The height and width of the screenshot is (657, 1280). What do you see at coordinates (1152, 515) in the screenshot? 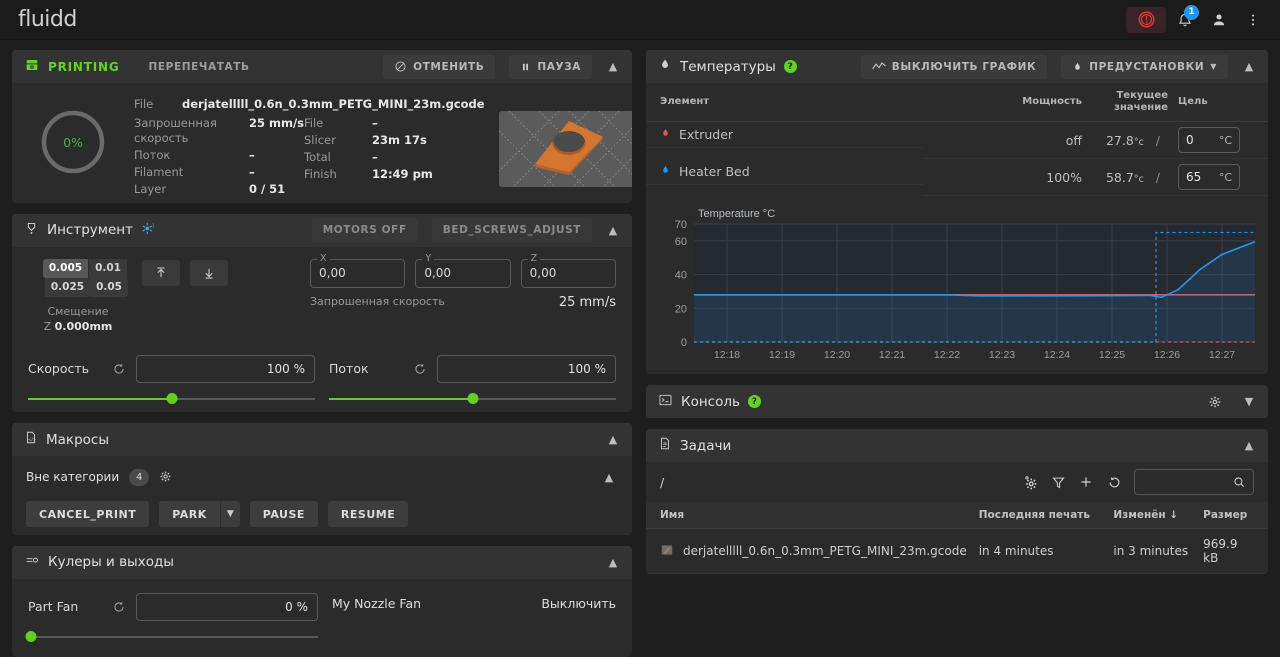
I see `jobs-th-modified: Изменён ↓` at bounding box center [1152, 515].